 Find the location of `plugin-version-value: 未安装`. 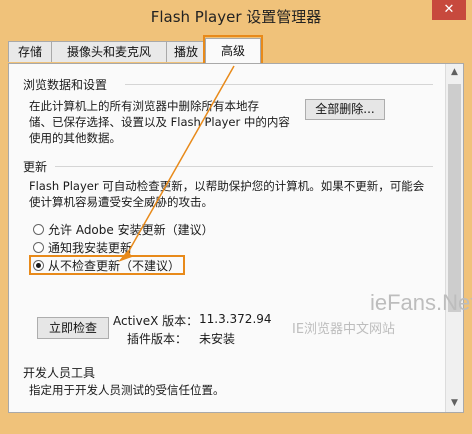

plugin-version-value: 未安装 is located at coordinates (217, 339).